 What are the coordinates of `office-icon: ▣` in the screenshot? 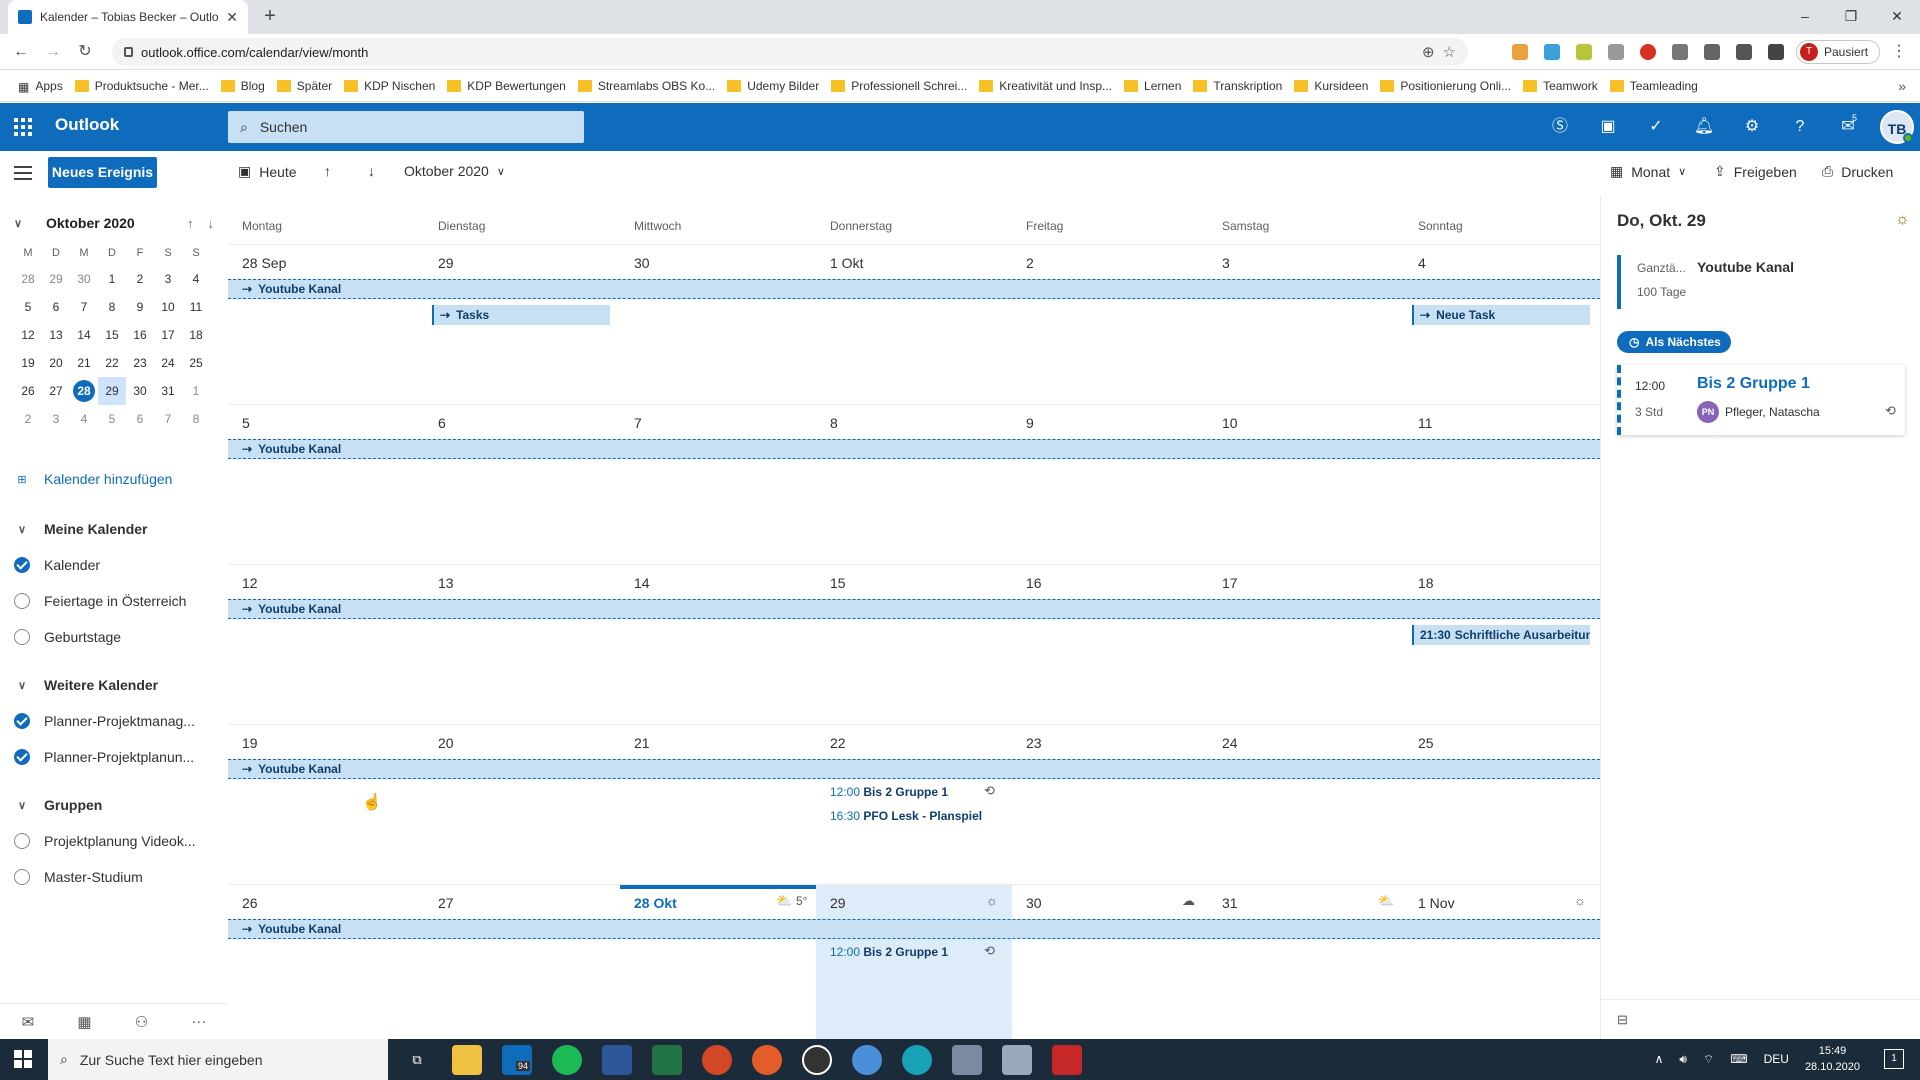 It's located at (1608, 127).